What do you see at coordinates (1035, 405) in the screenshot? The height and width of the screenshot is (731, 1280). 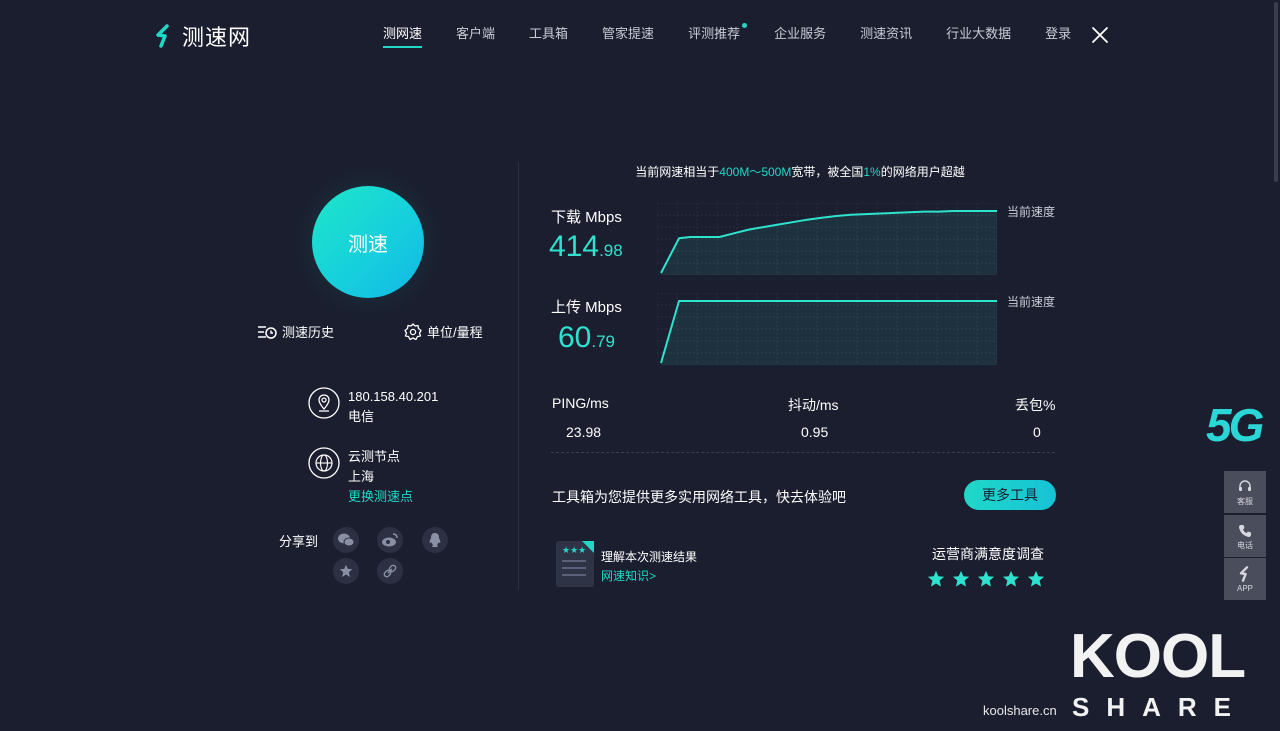 I see `loss-label: 丢包%` at bounding box center [1035, 405].